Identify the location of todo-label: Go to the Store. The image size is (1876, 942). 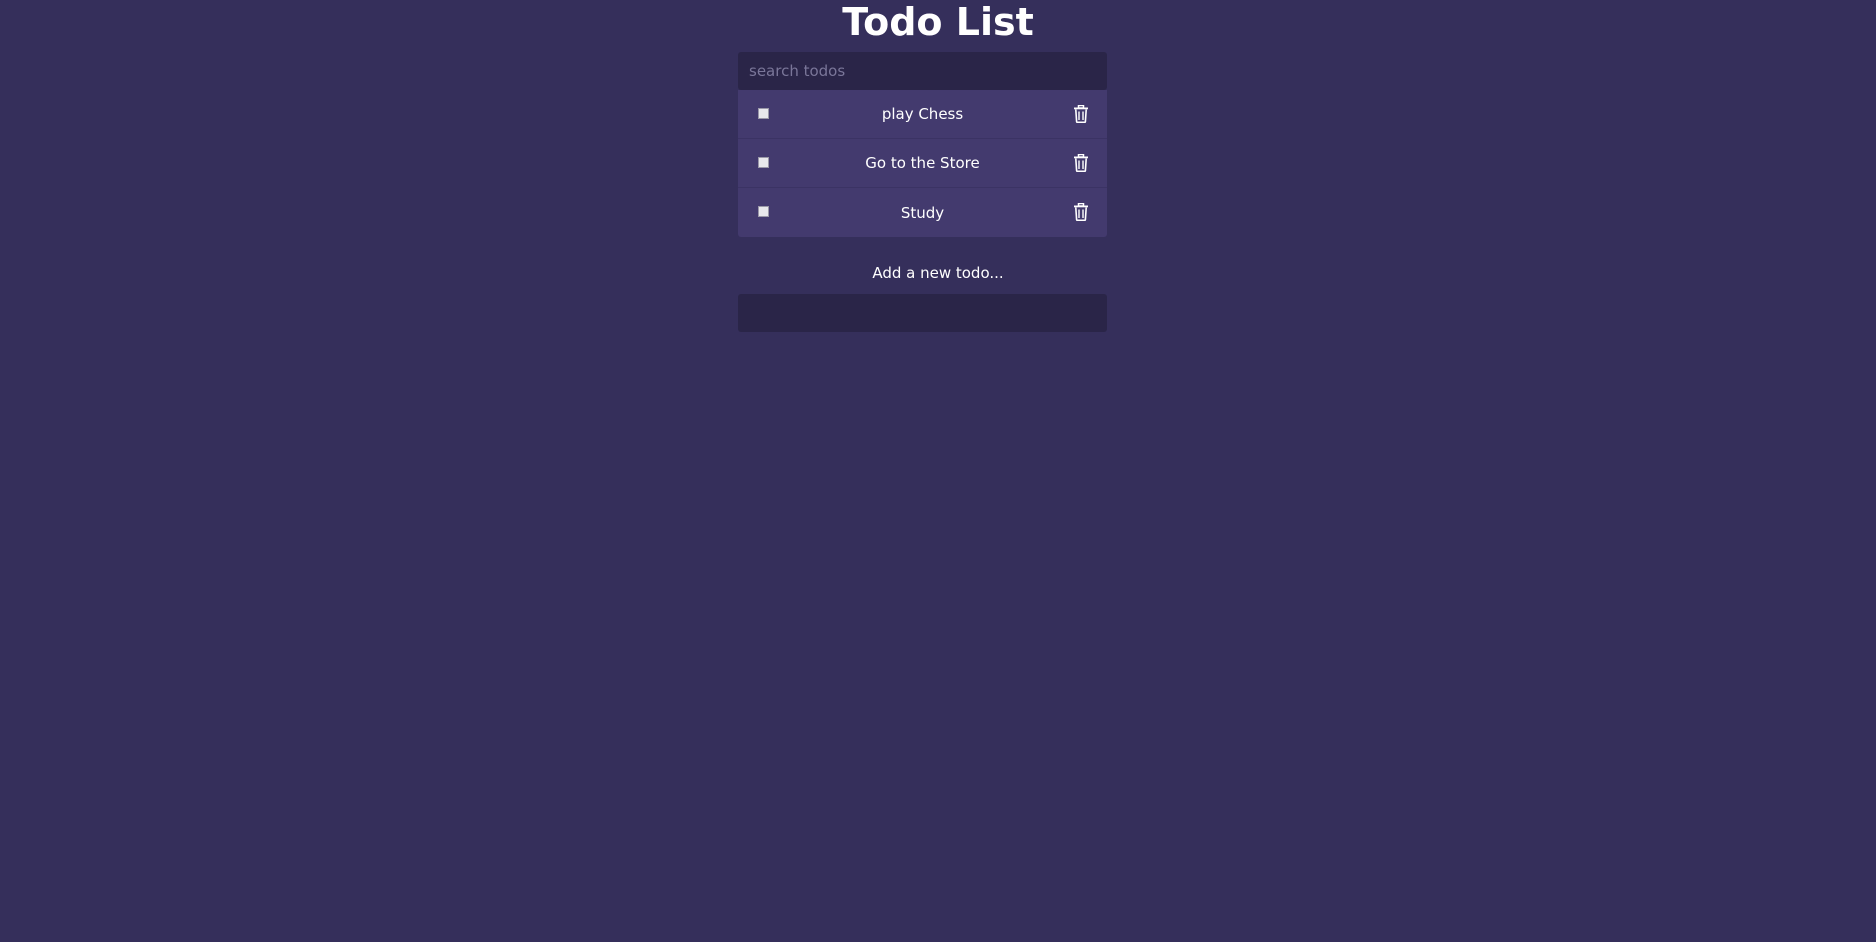
(922, 163).